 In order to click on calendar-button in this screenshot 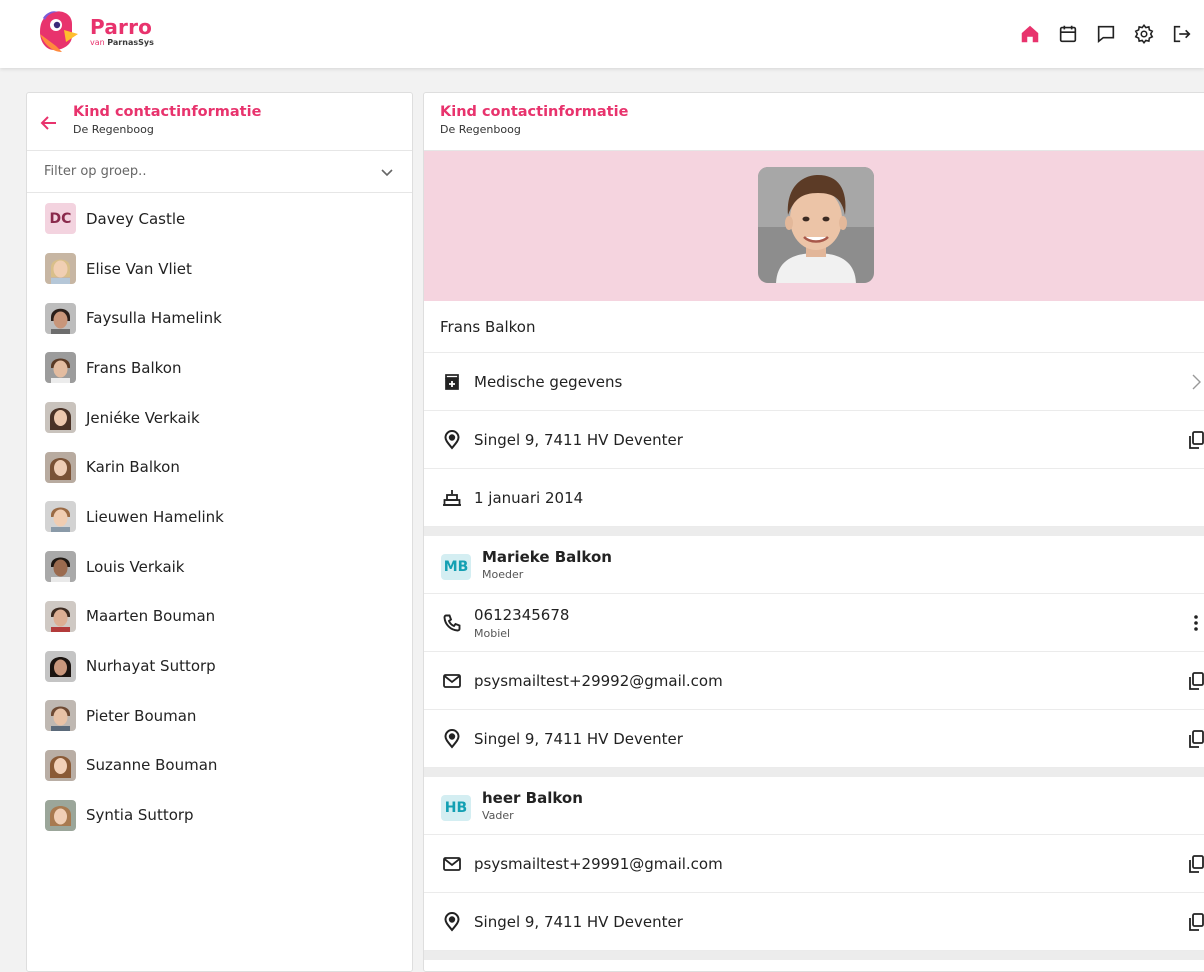, I will do `click(1068, 34)`.